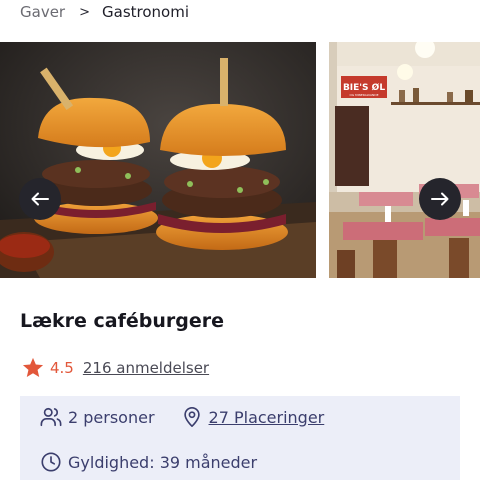 Image resolution: width=480 pixels, height=480 pixels. I want to click on cafe-sign-text: BIE'S ØL, so click(364, 87).